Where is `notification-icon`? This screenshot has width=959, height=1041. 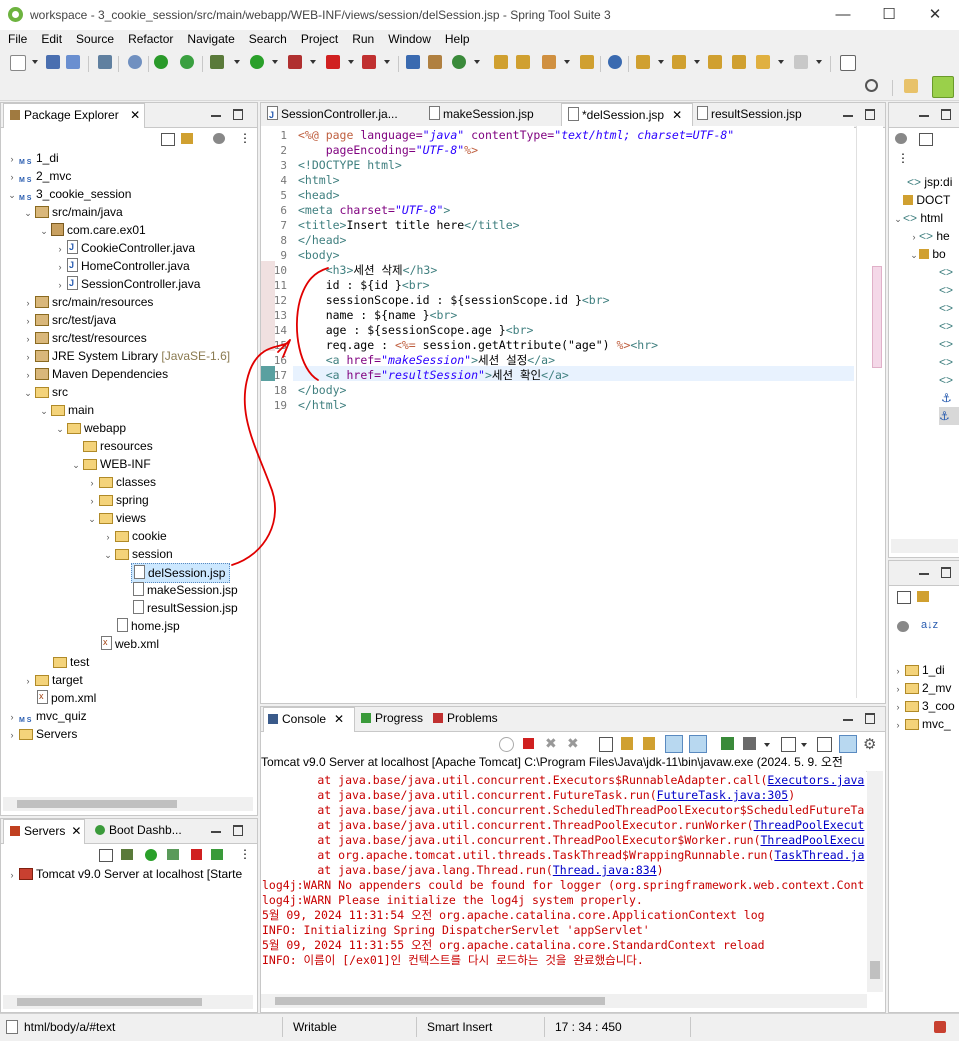 notification-icon is located at coordinates (940, 1027).